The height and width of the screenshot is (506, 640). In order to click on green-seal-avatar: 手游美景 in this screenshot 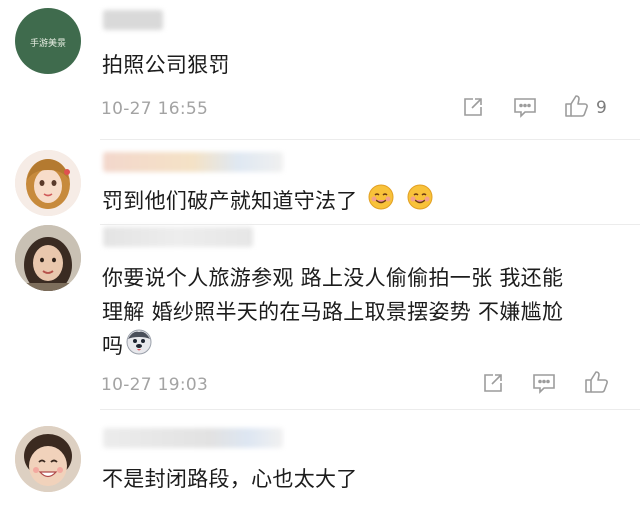, I will do `click(48, 43)`.